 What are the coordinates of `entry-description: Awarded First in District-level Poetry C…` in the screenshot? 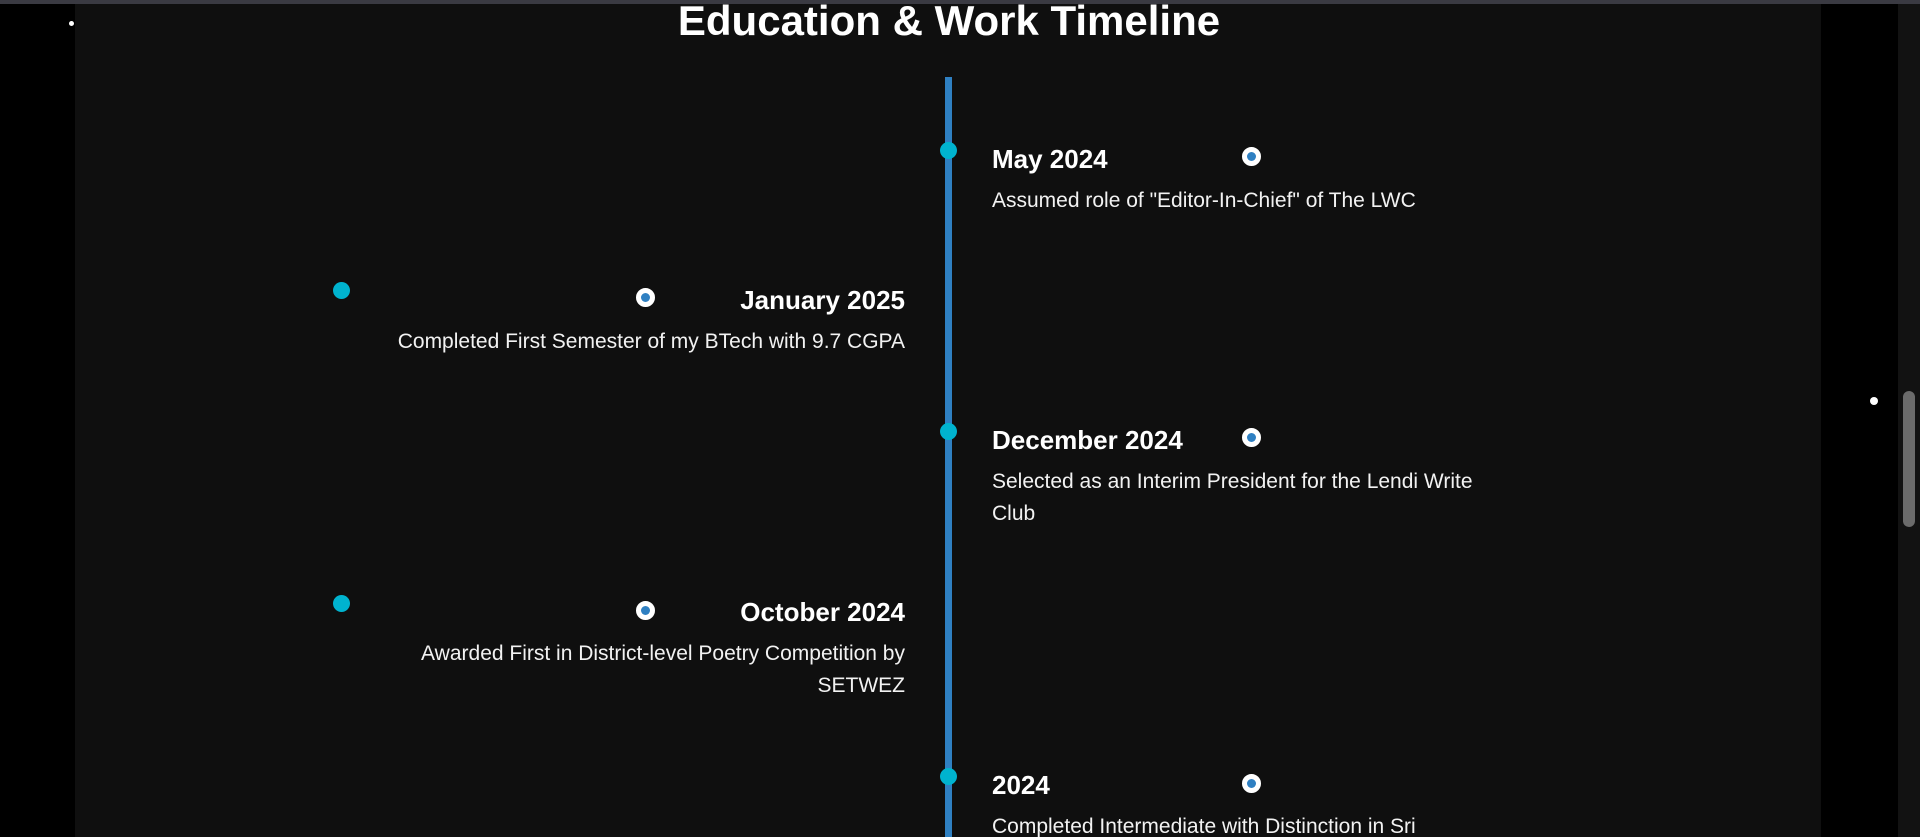 It's located at (663, 669).